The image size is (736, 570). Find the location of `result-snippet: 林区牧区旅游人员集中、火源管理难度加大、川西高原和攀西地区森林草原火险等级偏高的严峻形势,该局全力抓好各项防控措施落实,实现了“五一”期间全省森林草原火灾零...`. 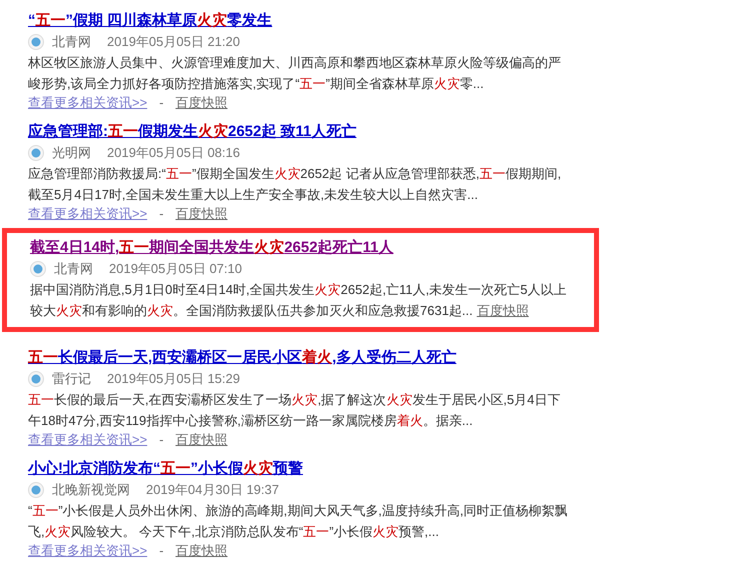

result-snippet: 林区牧区旅游人员集中、火源管理难度加大、川西高原和攀西地区森林草原火险等级偏高的严峻形势,该局全力抓好各项防控措施落实,实现了“五一”期间全省森林草原火灾零... is located at coordinates (295, 73).